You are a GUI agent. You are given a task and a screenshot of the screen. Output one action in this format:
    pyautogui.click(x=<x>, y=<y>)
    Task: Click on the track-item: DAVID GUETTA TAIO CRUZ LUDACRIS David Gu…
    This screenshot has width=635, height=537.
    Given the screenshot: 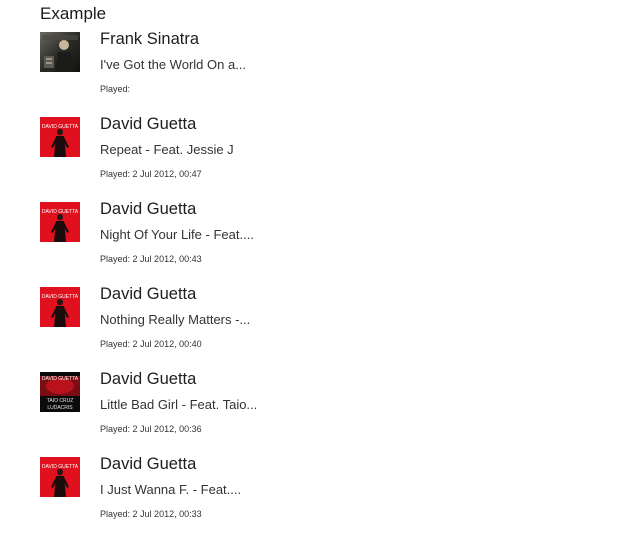 What is the action you would take?
    pyautogui.click(x=320, y=410)
    